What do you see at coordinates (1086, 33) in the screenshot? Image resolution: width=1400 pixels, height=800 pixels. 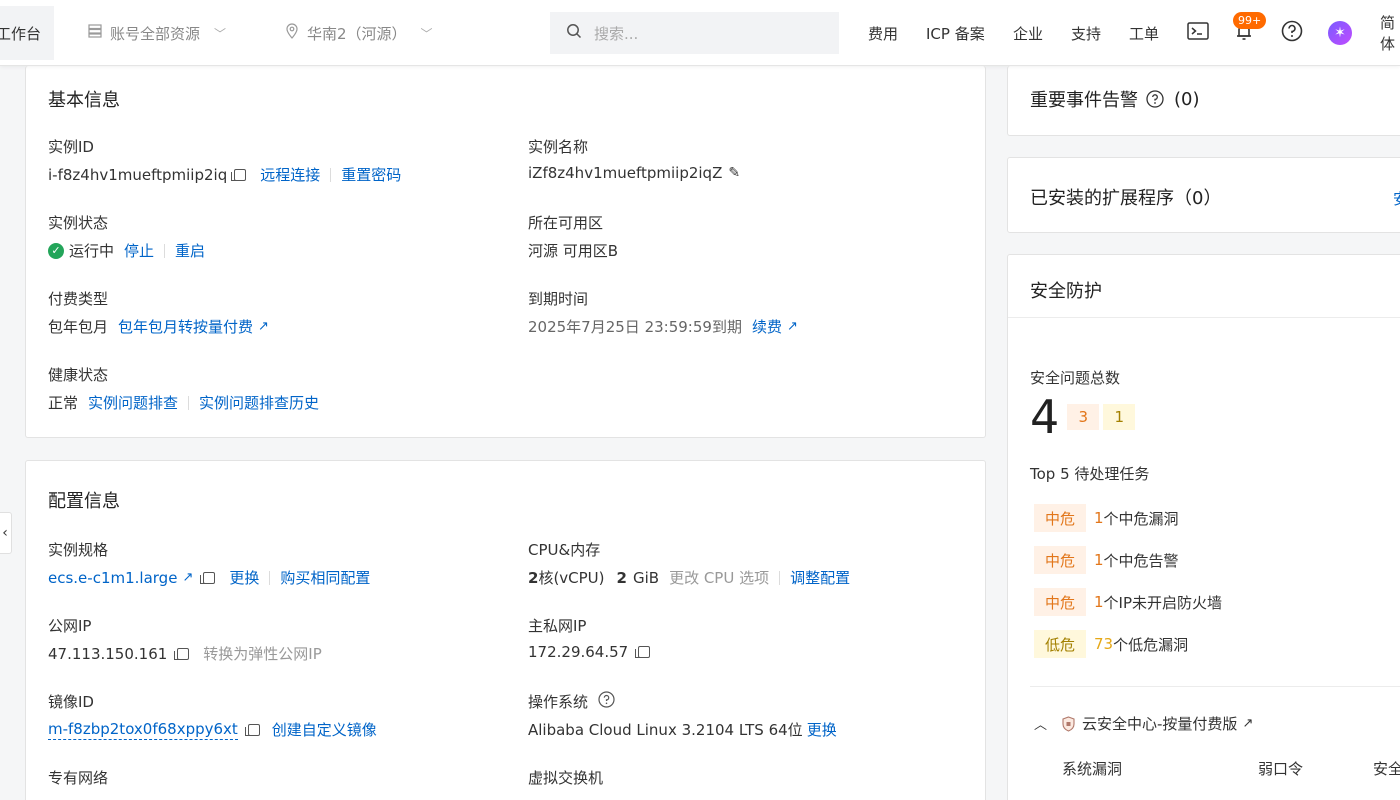 I see `nav-link-support: 支持` at bounding box center [1086, 33].